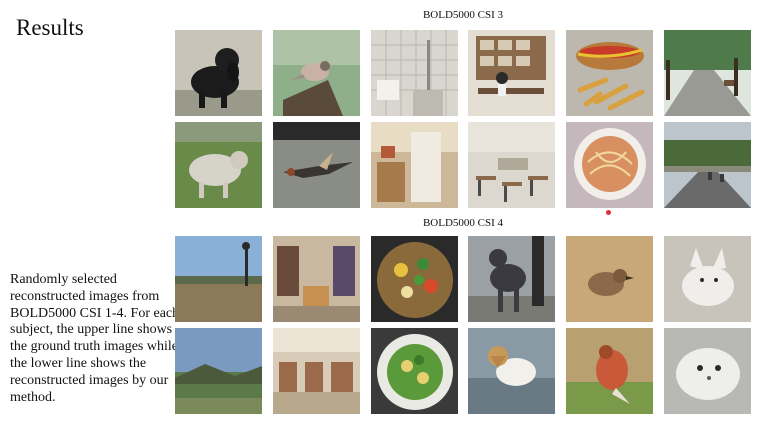 The width and height of the screenshot is (766, 421). What do you see at coordinates (610, 371) in the screenshot?
I see `image-bird-painting` at bounding box center [610, 371].